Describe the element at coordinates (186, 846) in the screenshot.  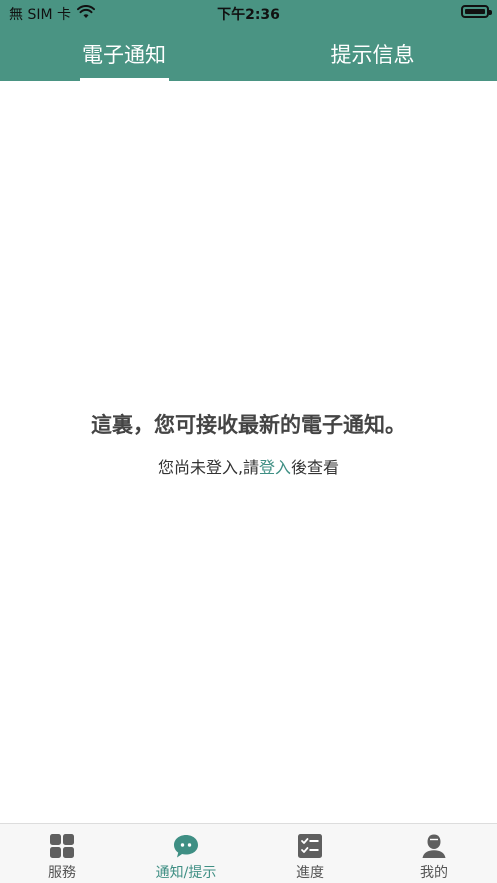
I see `chat-bubble-icon` at that location.